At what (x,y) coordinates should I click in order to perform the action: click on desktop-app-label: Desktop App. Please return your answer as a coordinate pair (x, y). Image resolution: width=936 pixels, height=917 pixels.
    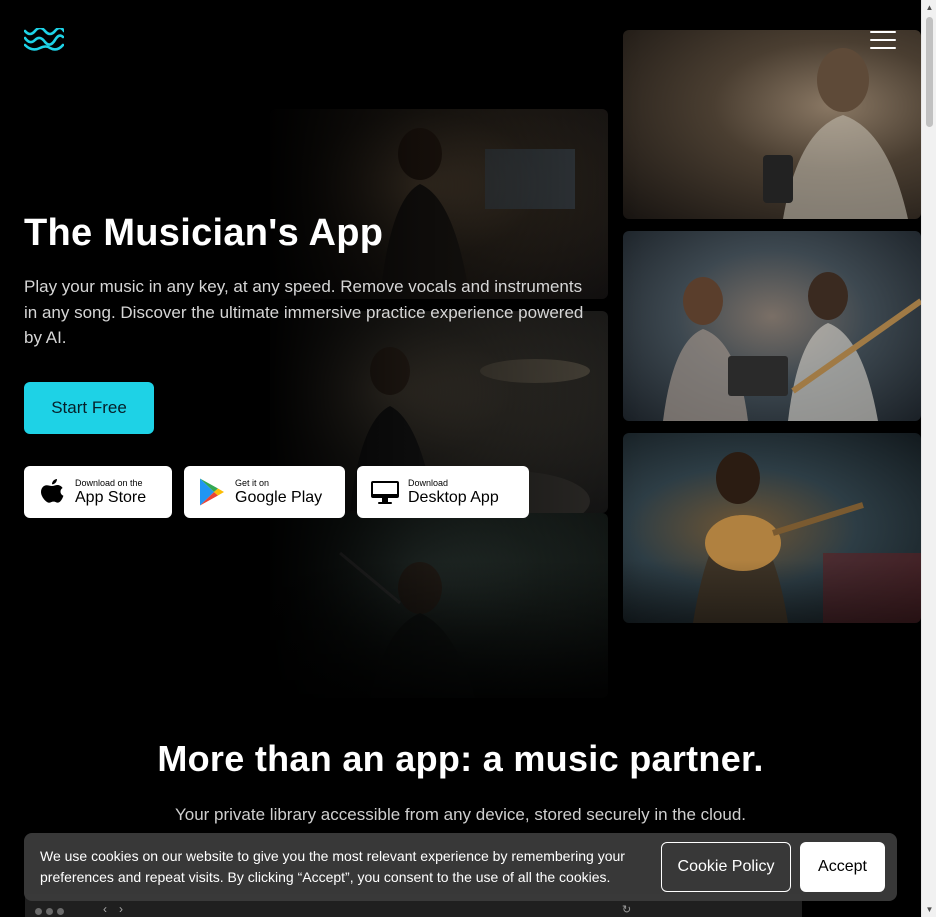
    Looking at the image, I should click on (453, 497).